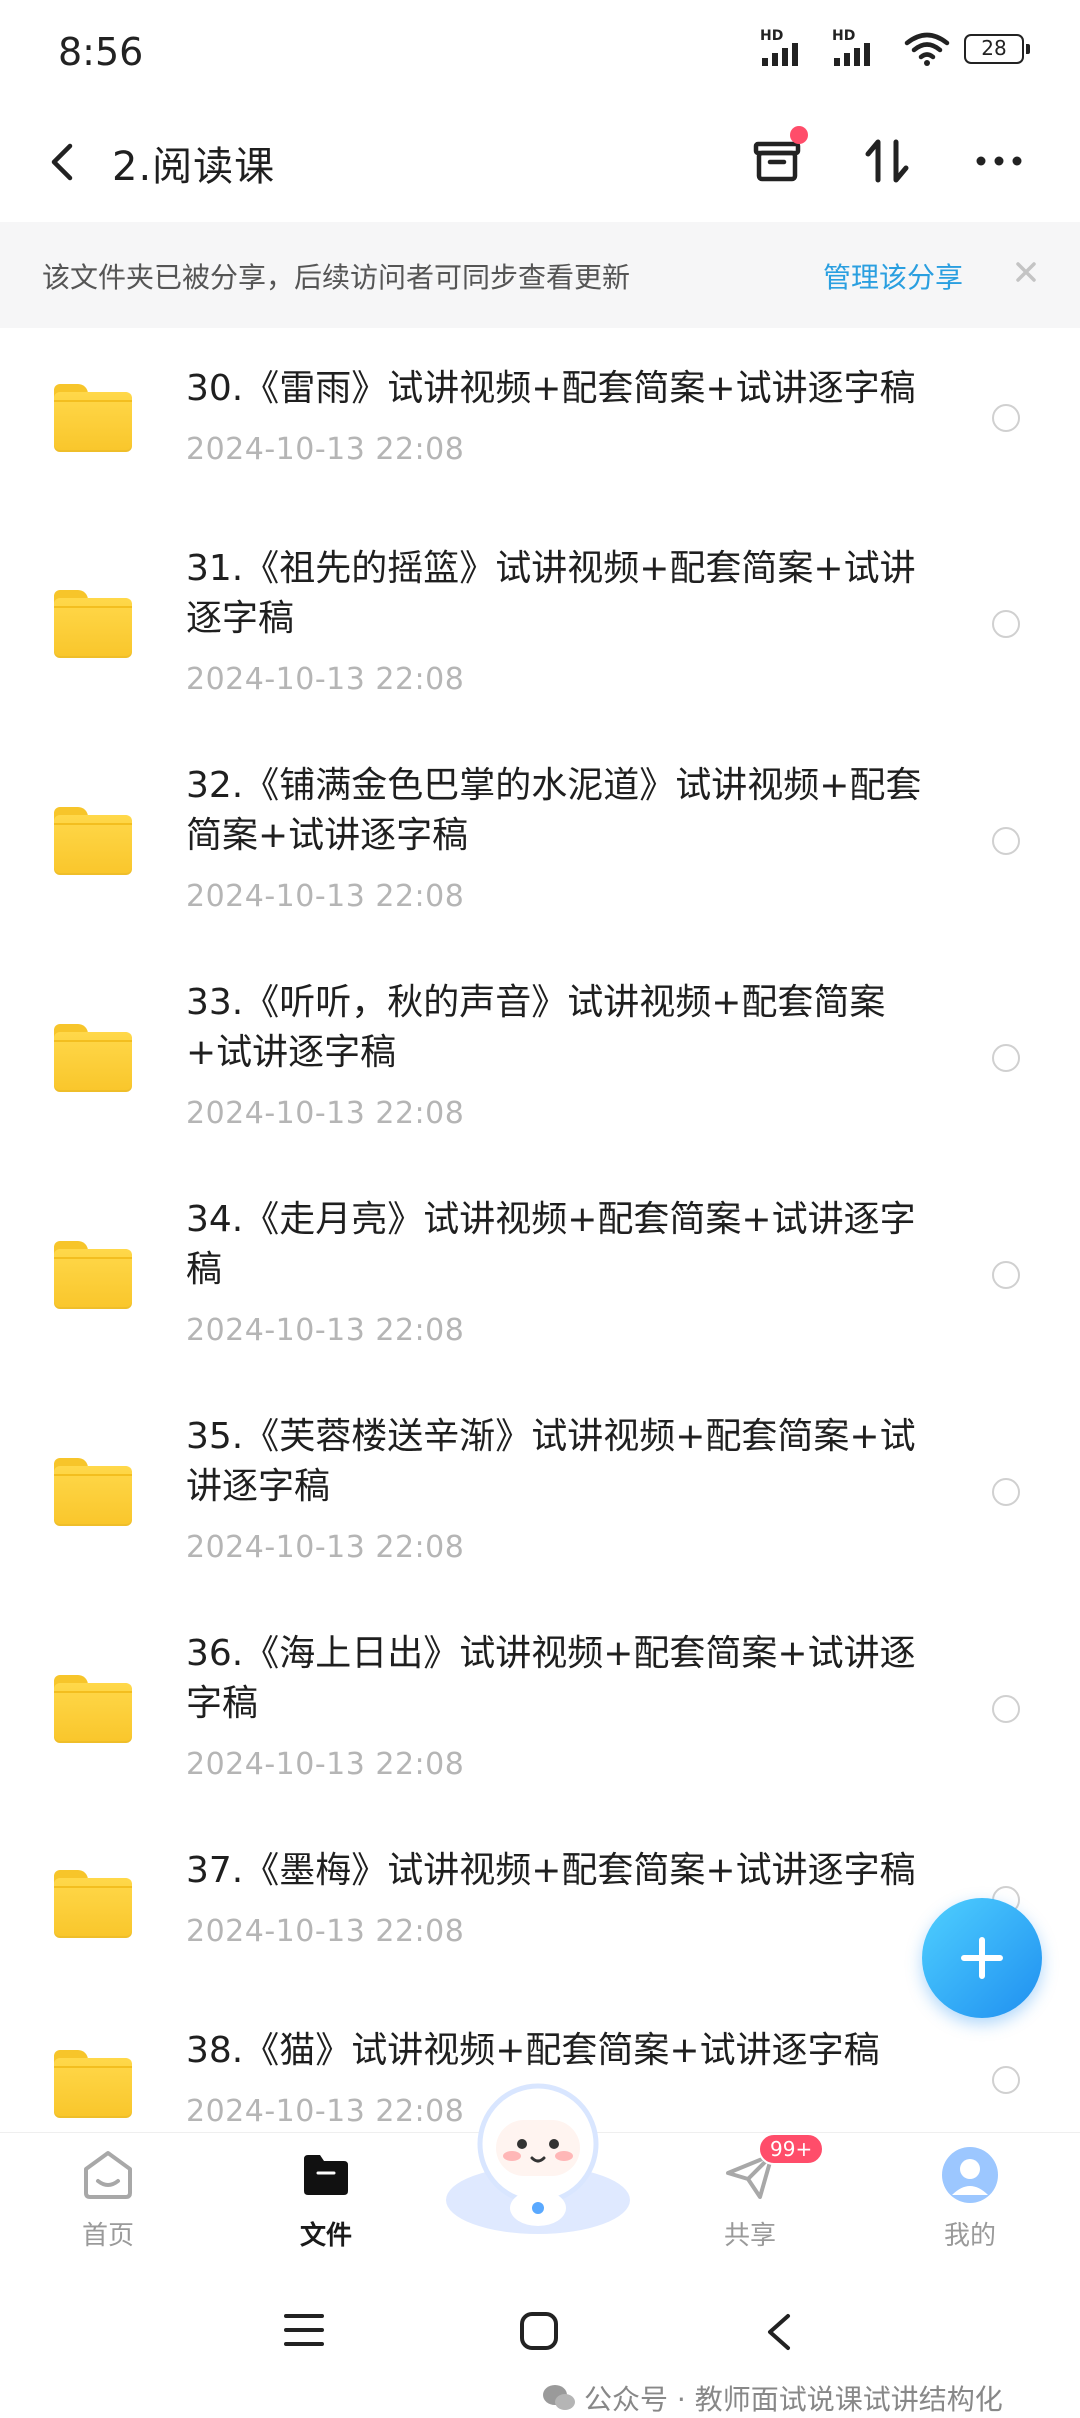 This screenshot has width=1080, height=2418. Describe the element at coordinates (749, 2236) in the screenshot. I see `nav-share-label: 共享` at that location.